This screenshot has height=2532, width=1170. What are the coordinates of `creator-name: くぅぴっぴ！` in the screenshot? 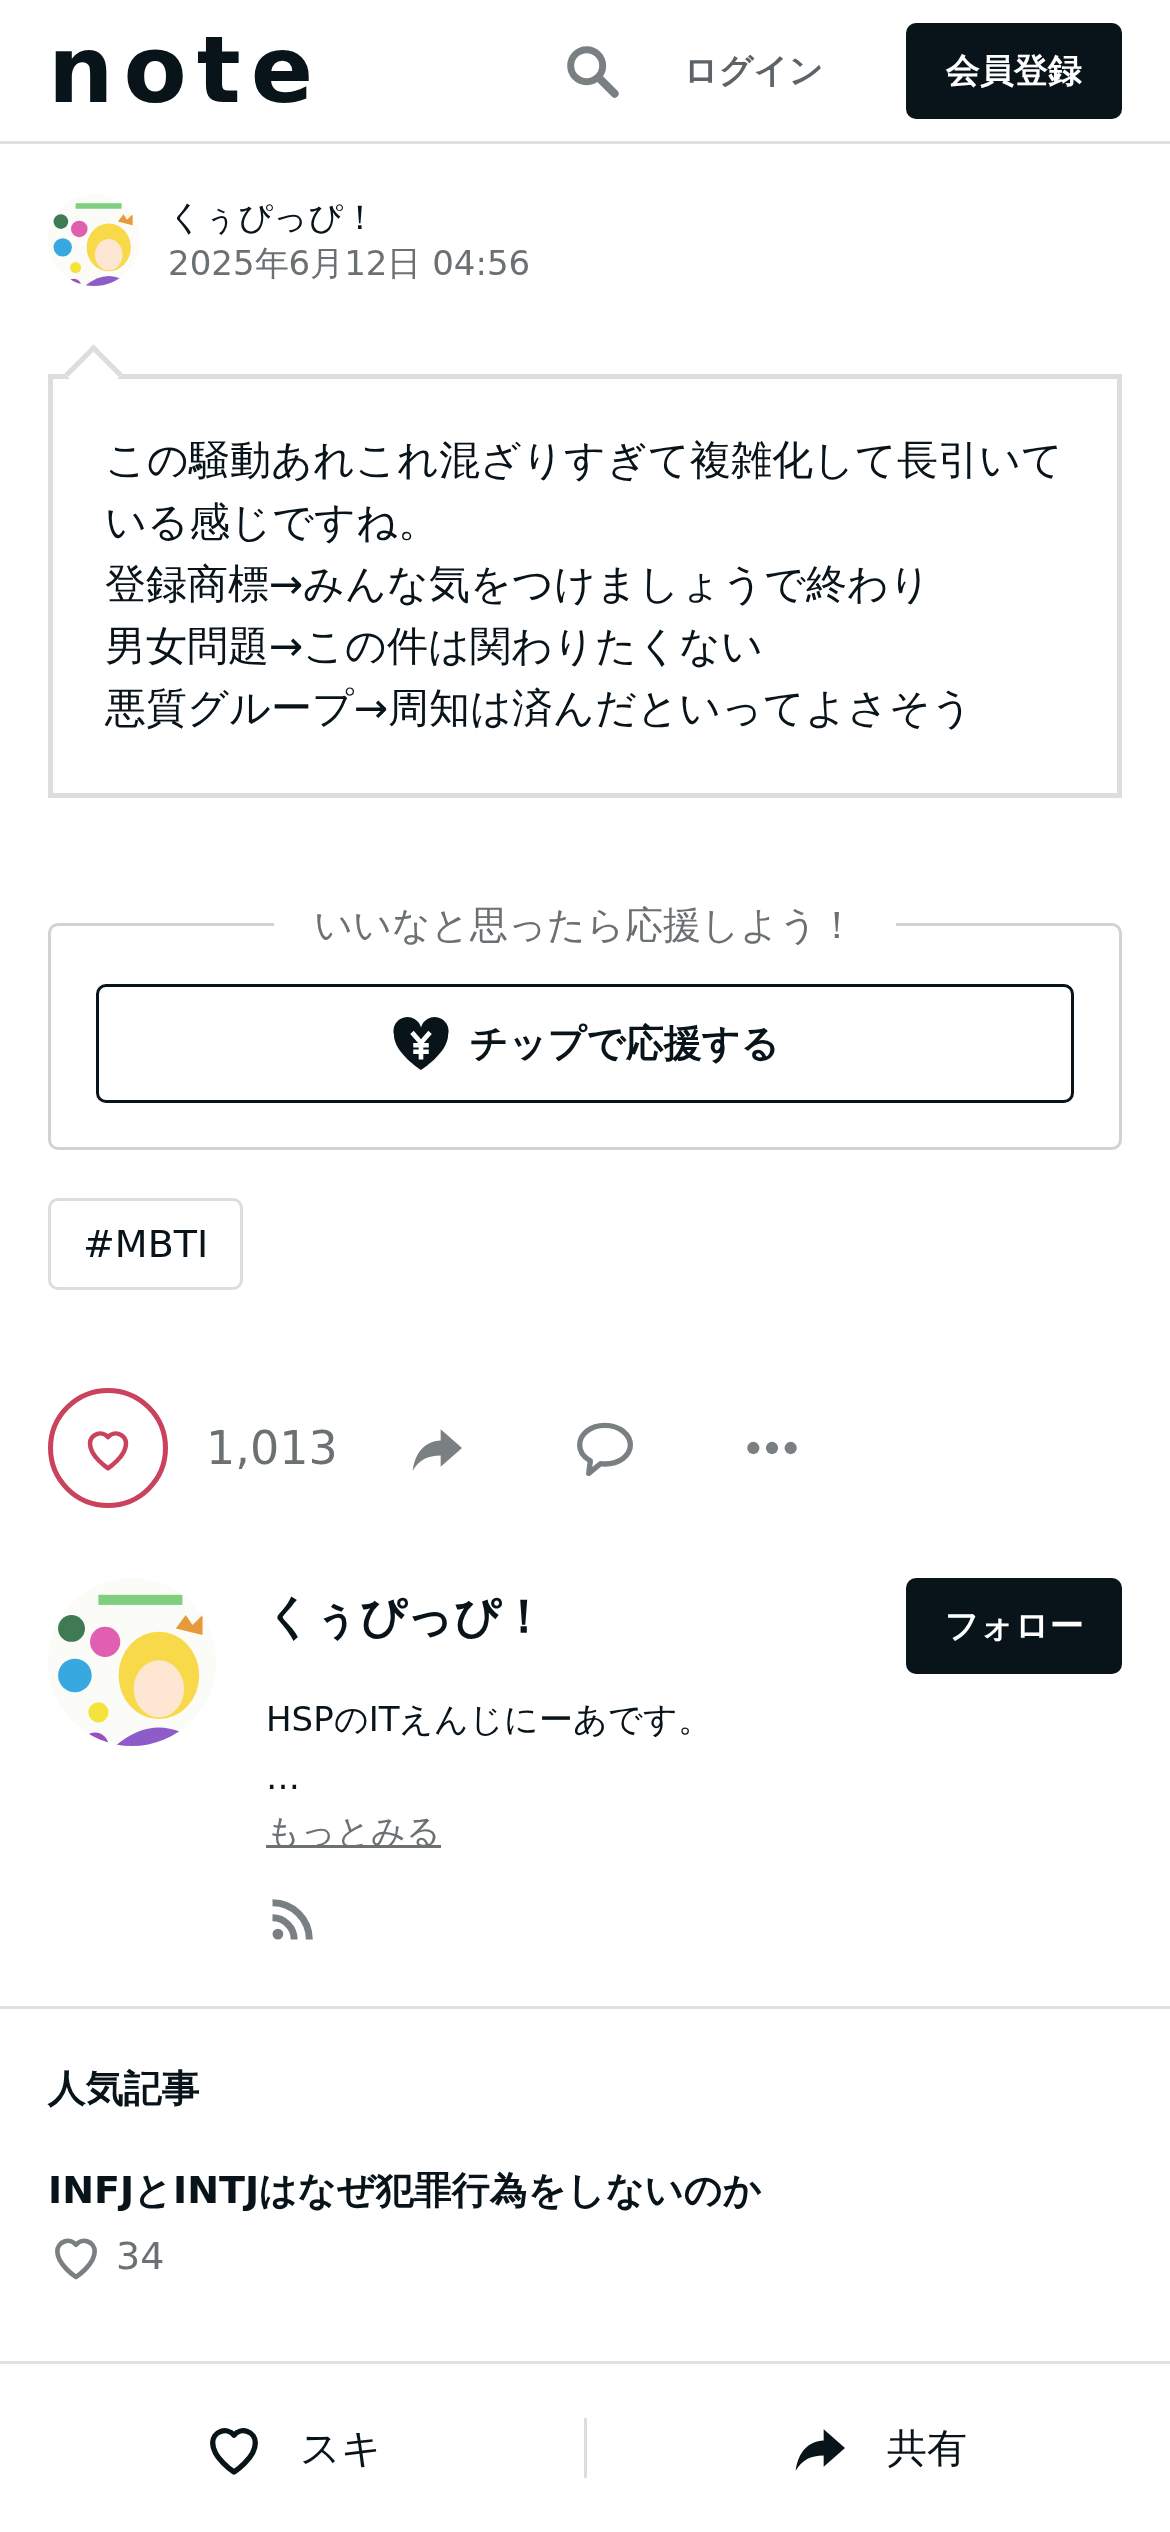 It's located at (406, 1617).